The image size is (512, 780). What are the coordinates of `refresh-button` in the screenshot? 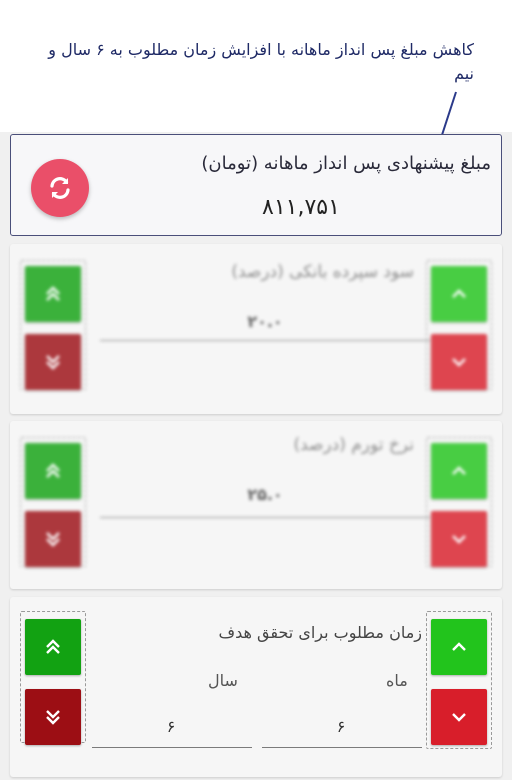 It's located at (60, 188).